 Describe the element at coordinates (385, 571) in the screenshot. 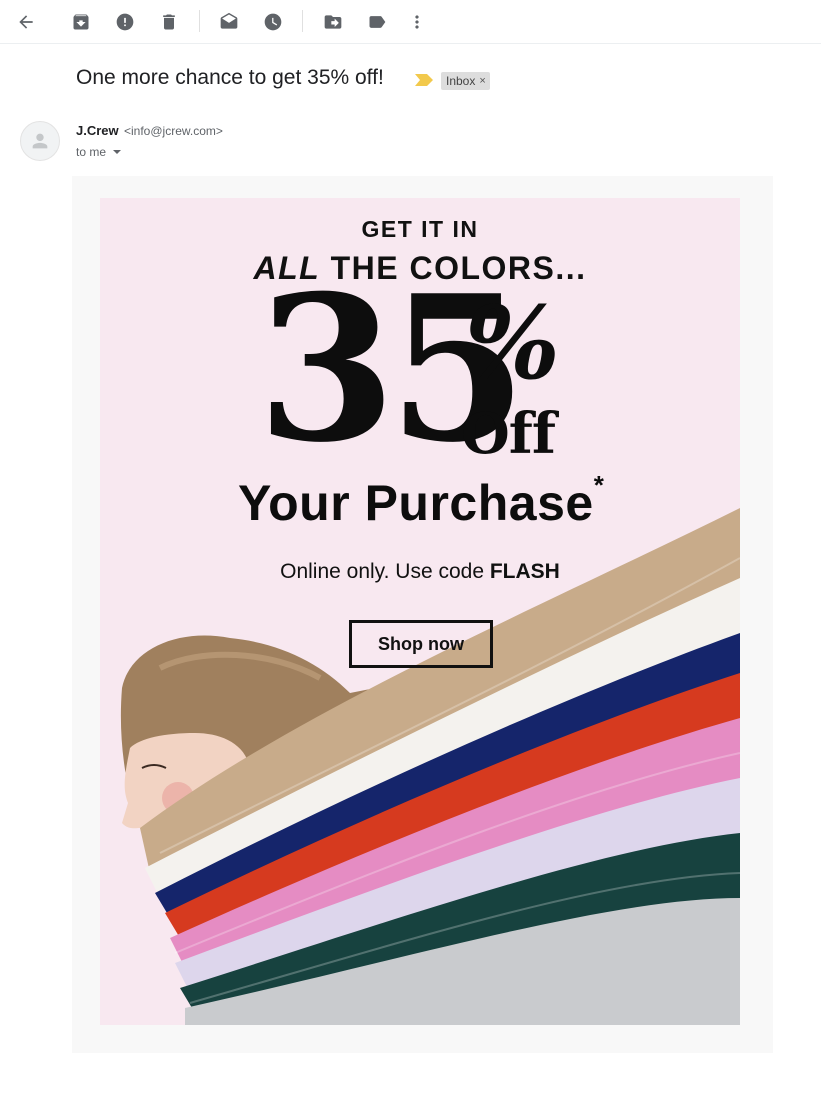

I see `promo-code-prefix: Online only. Use code` at that location.